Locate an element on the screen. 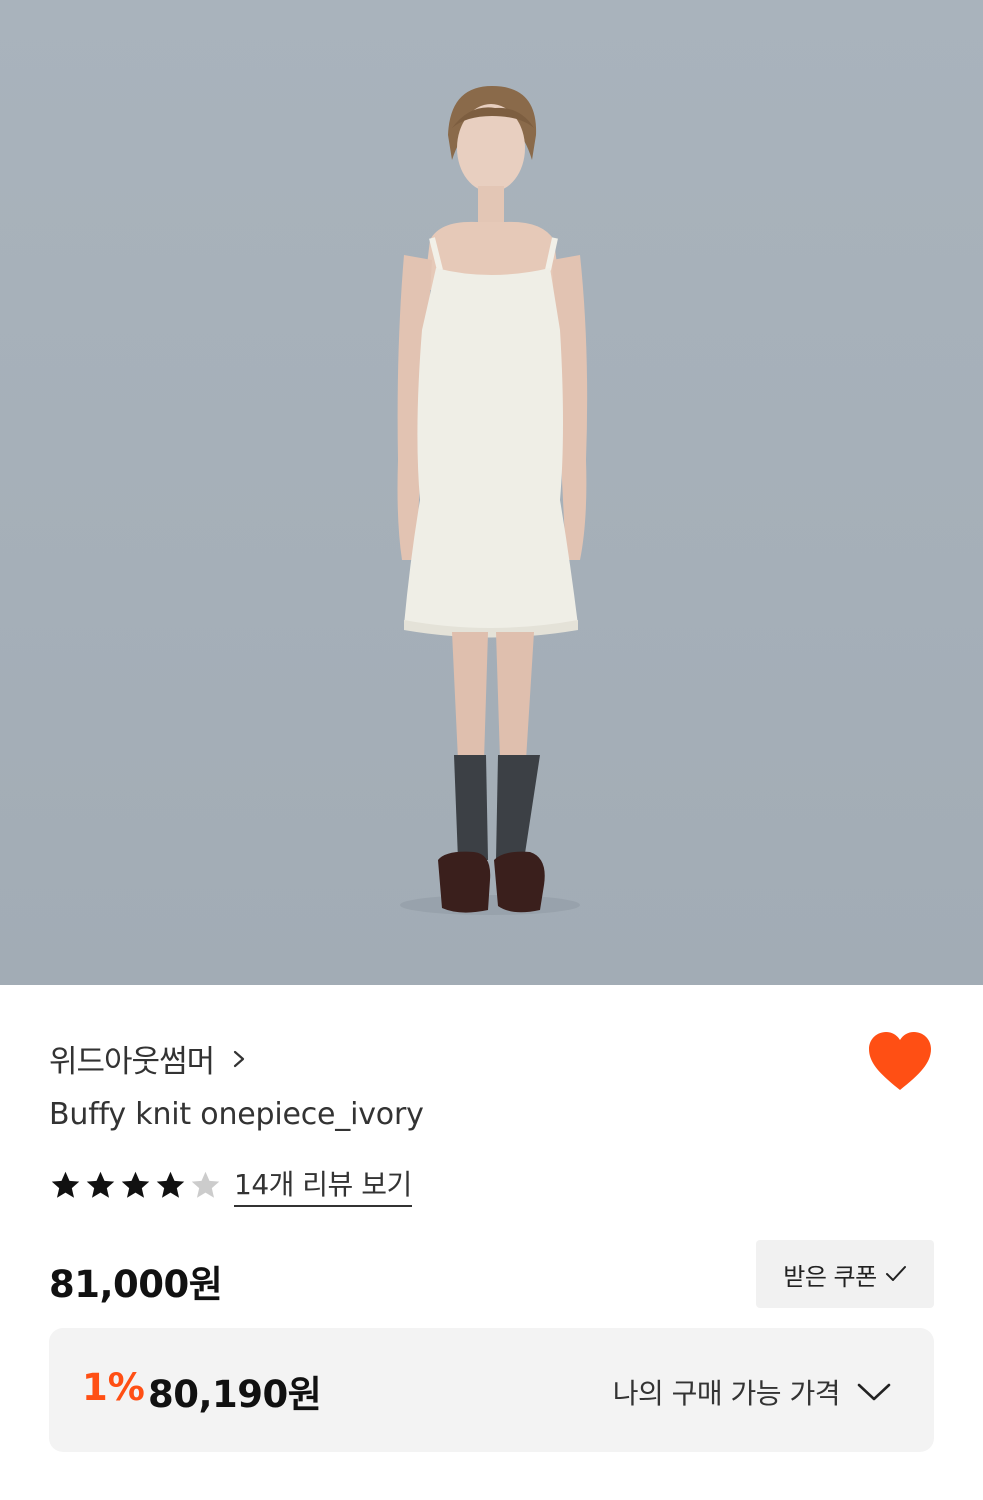  model-illustration is located at coordinates (492, 500).